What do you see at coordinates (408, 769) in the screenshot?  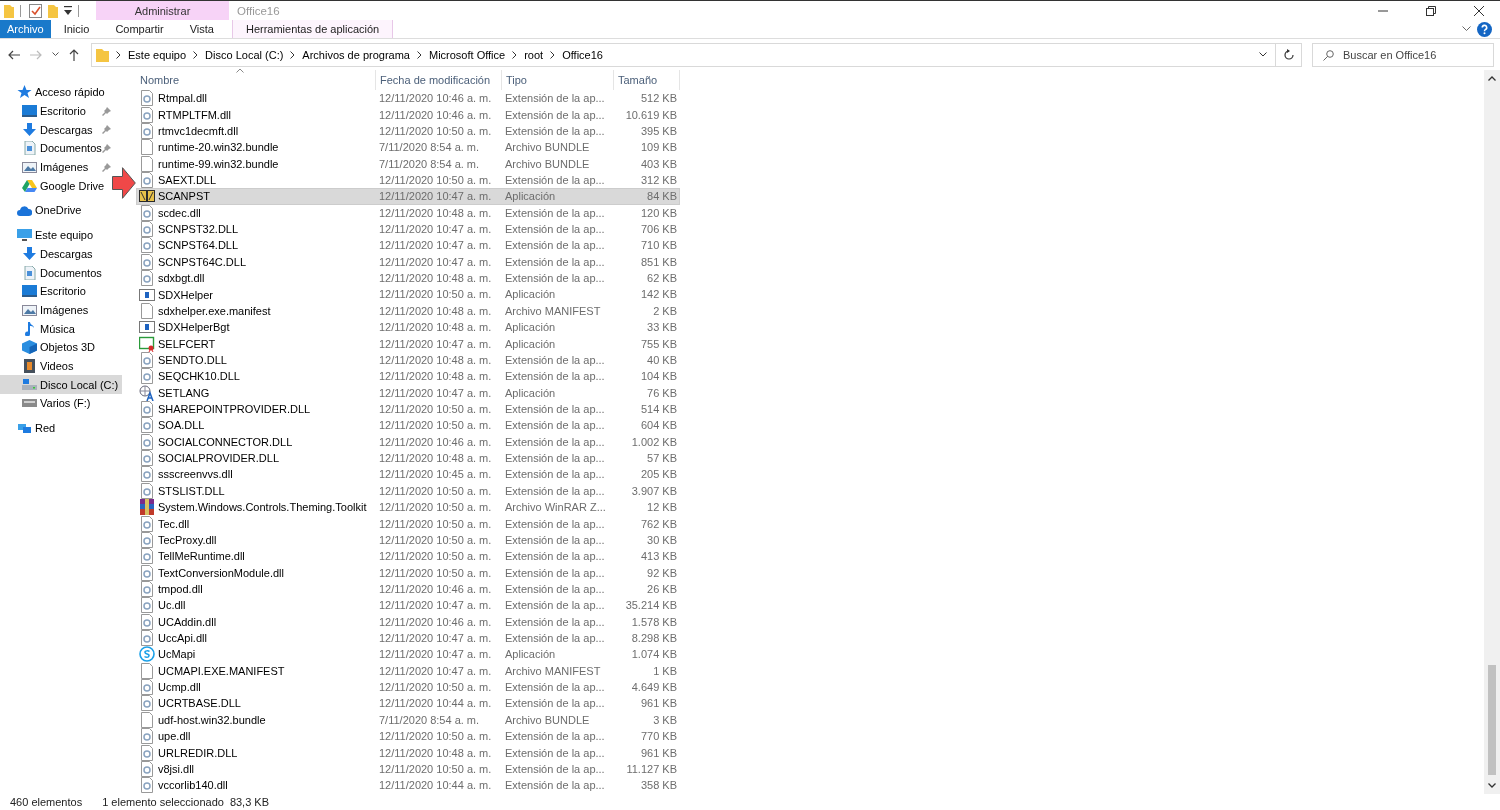 I see `file-row: v8jsi.dll 12/11/2020 10:50 a. m. Extensión de la ap... 11.127 KB` at bounding box center [408, 769].